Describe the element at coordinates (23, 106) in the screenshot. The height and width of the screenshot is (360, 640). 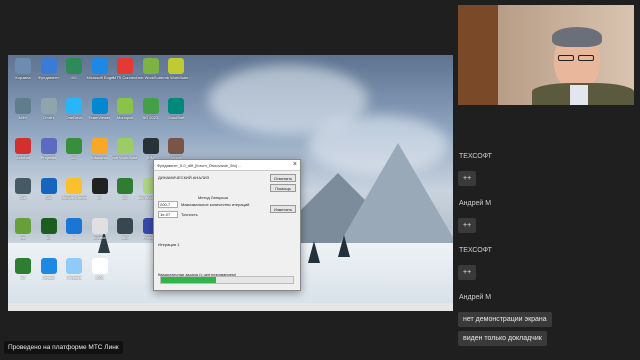
I see `printer-icon` at that location.